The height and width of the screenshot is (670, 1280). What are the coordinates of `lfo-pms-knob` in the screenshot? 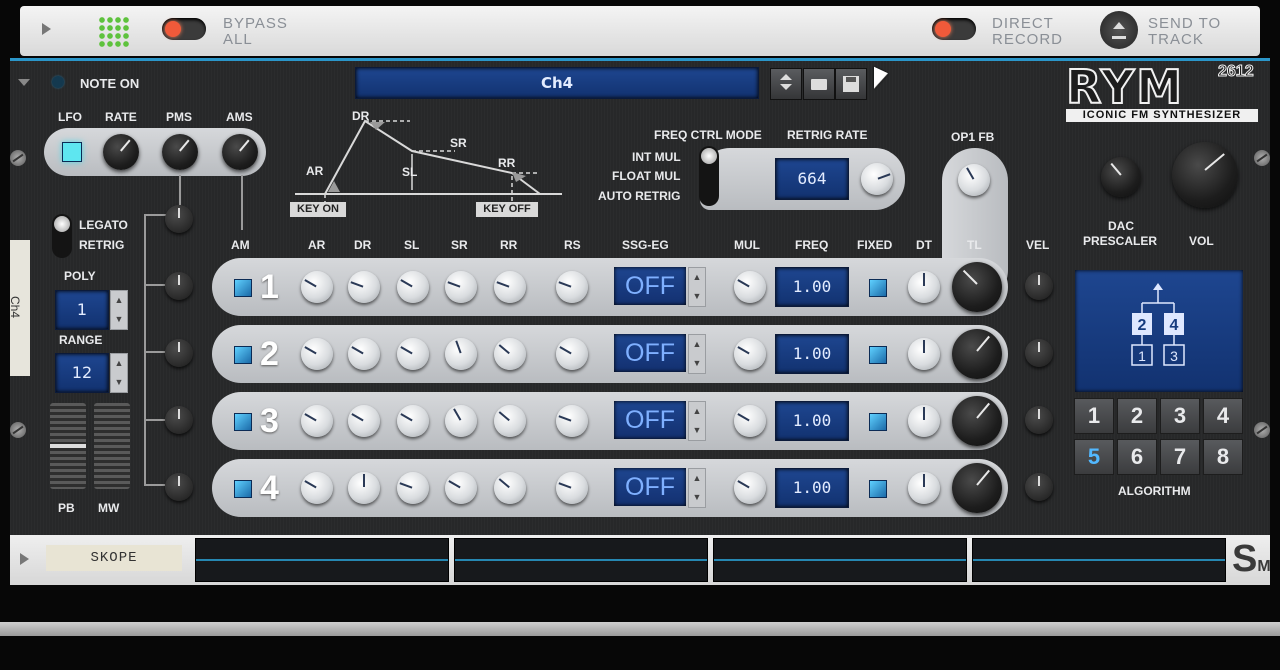 It's located at (180, 152).